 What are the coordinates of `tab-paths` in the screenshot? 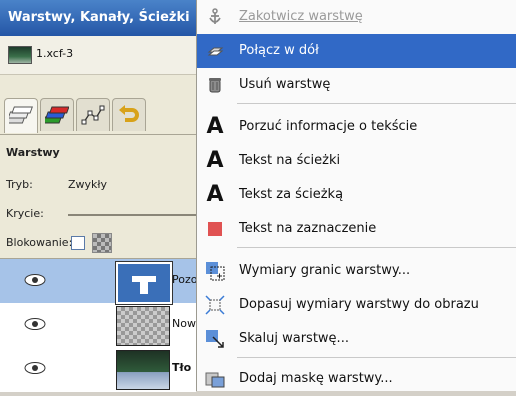 It's located at (93, 114).